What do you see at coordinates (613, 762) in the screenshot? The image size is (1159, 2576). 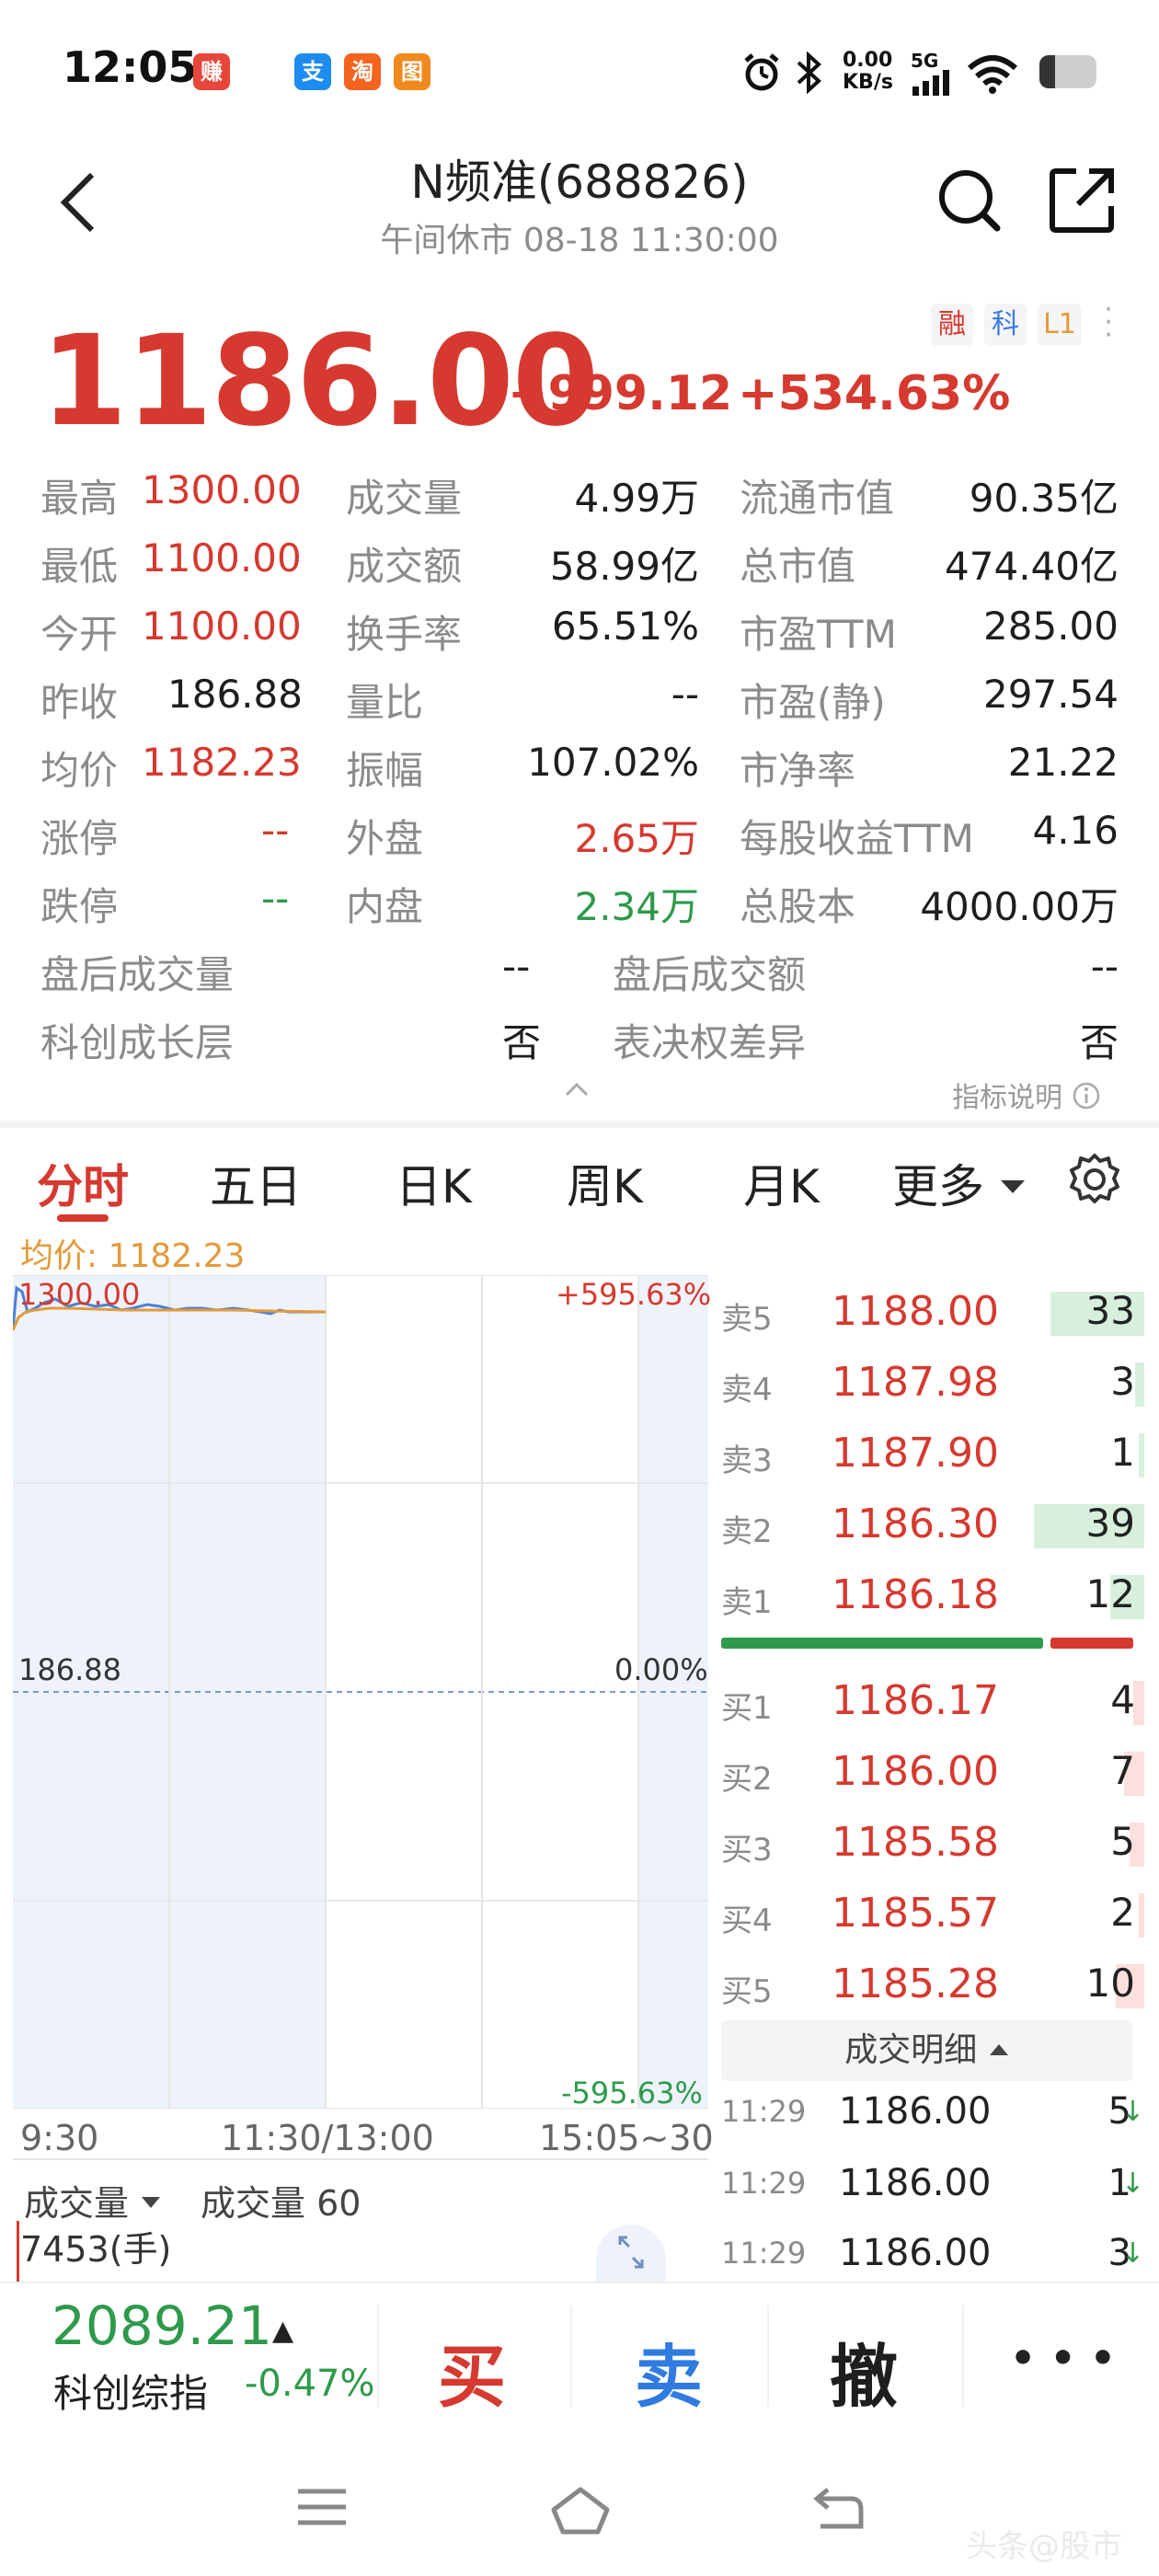 I see `stat-amplitude: 107.02%` at bounding box center [613, 762].